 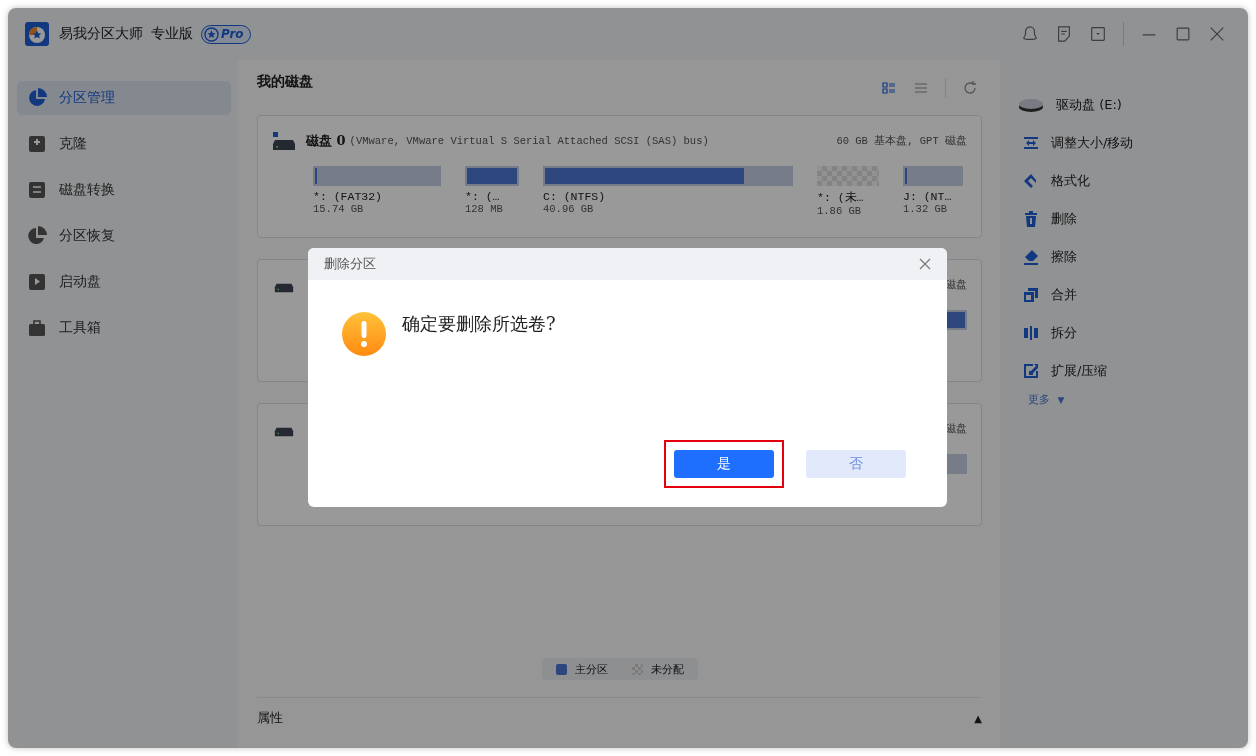 What do you see at coordinates (889, 87) in the screenshot?
I see `grid-view-icon` at bounding box center [889, 87].